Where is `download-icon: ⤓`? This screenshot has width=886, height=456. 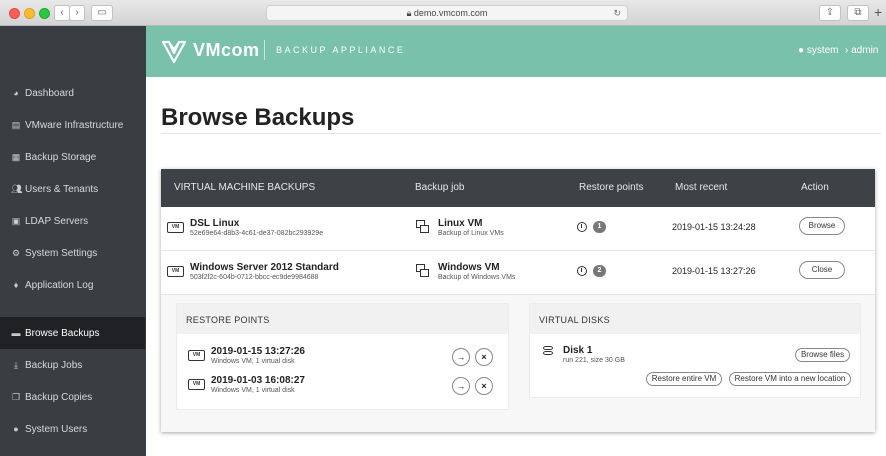
download-icon: ⤓ is located at coordinates (16, 364).